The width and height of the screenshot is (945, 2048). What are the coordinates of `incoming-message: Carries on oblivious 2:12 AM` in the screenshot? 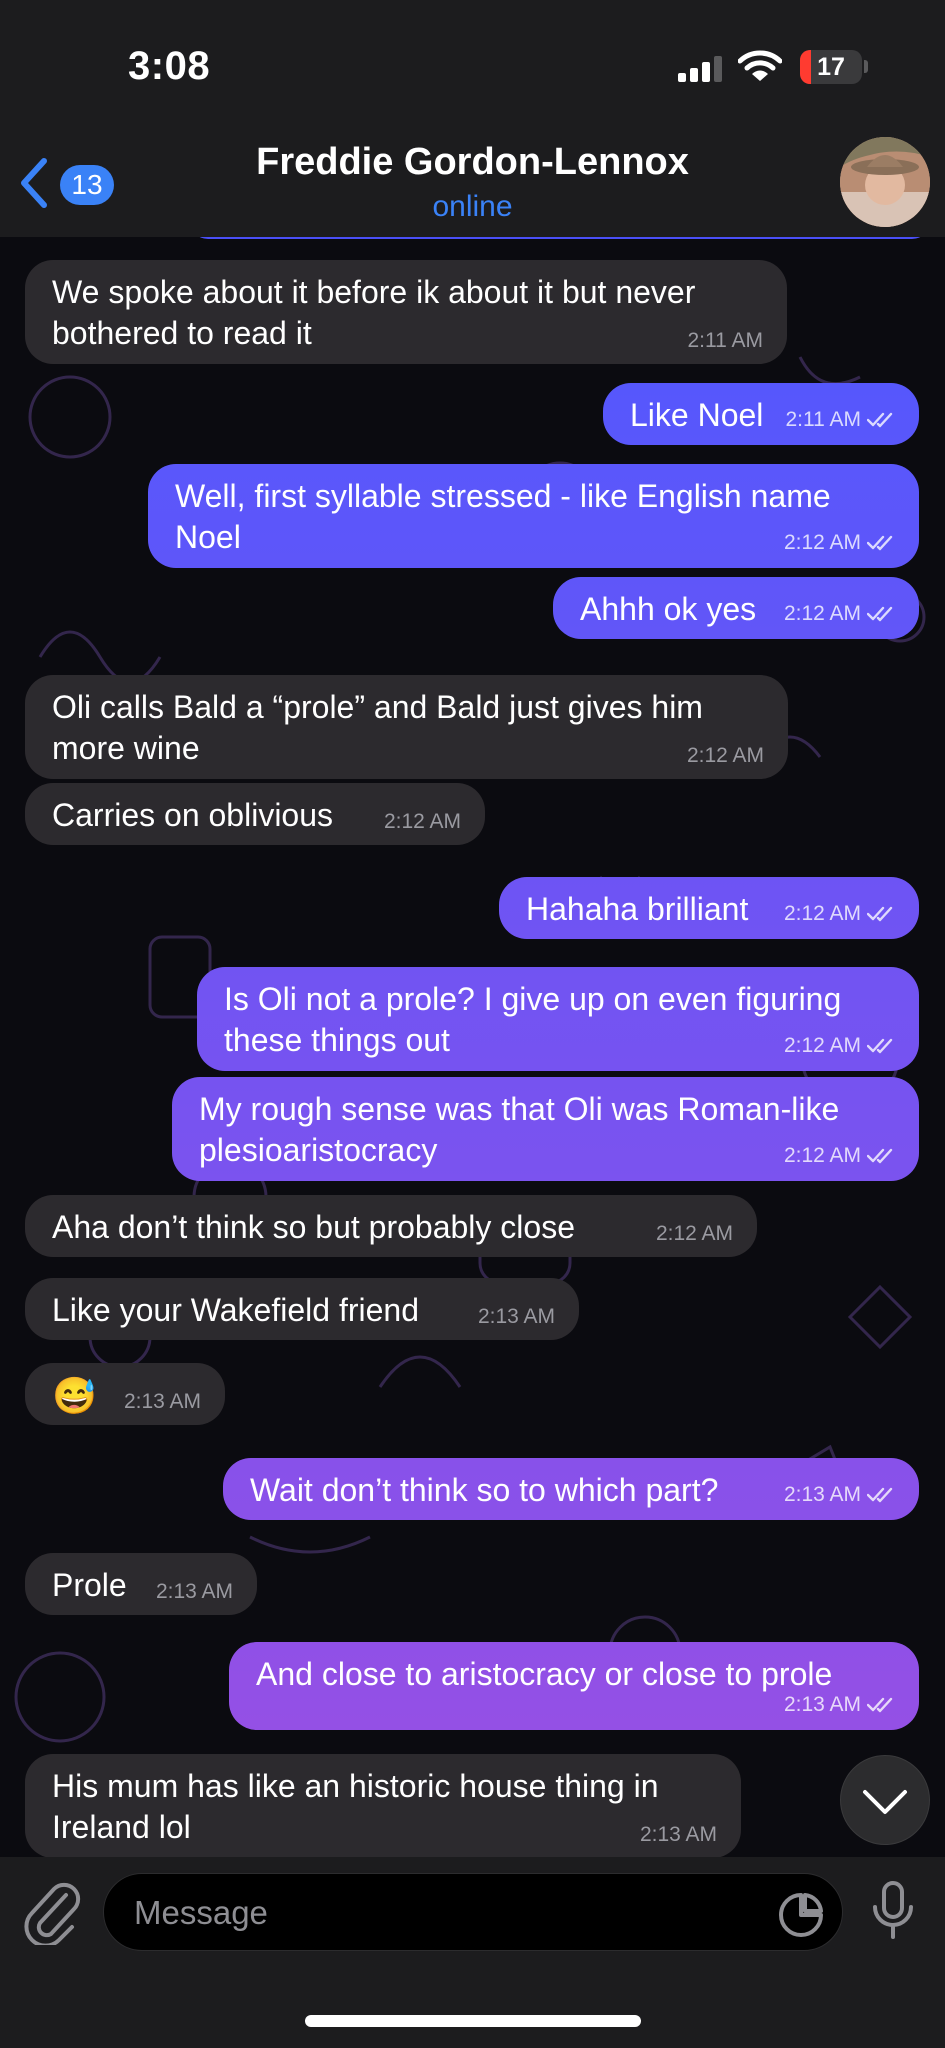 It's located at (255, 814).